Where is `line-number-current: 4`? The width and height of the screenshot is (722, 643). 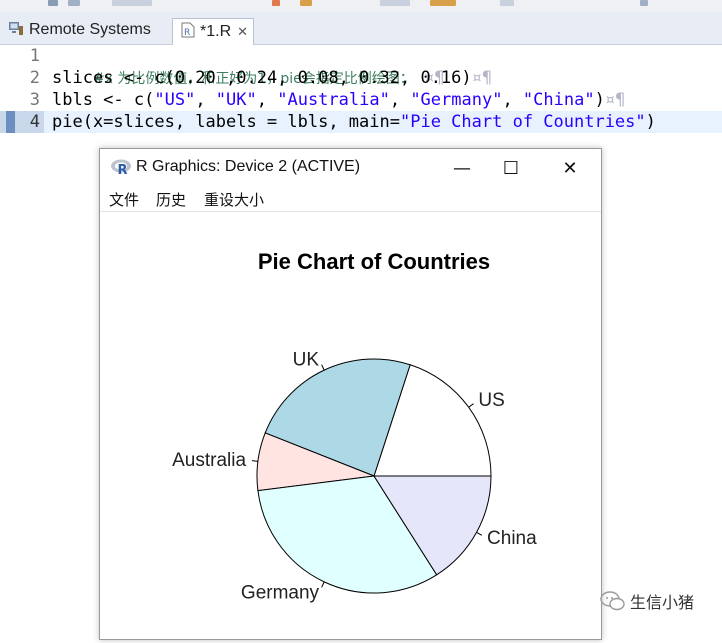 line-number-current: 4 is located at coordinates (22, 122).